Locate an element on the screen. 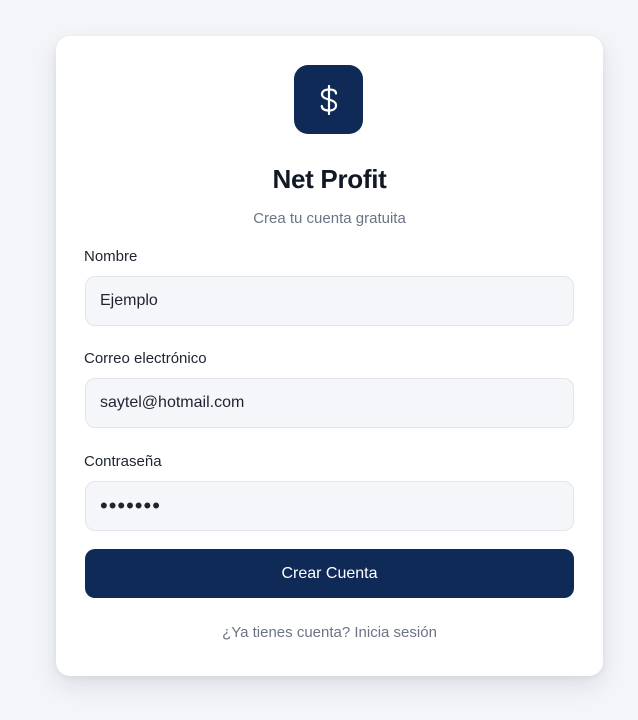  dollar-sign-icon is located at coordinates (328, 99).